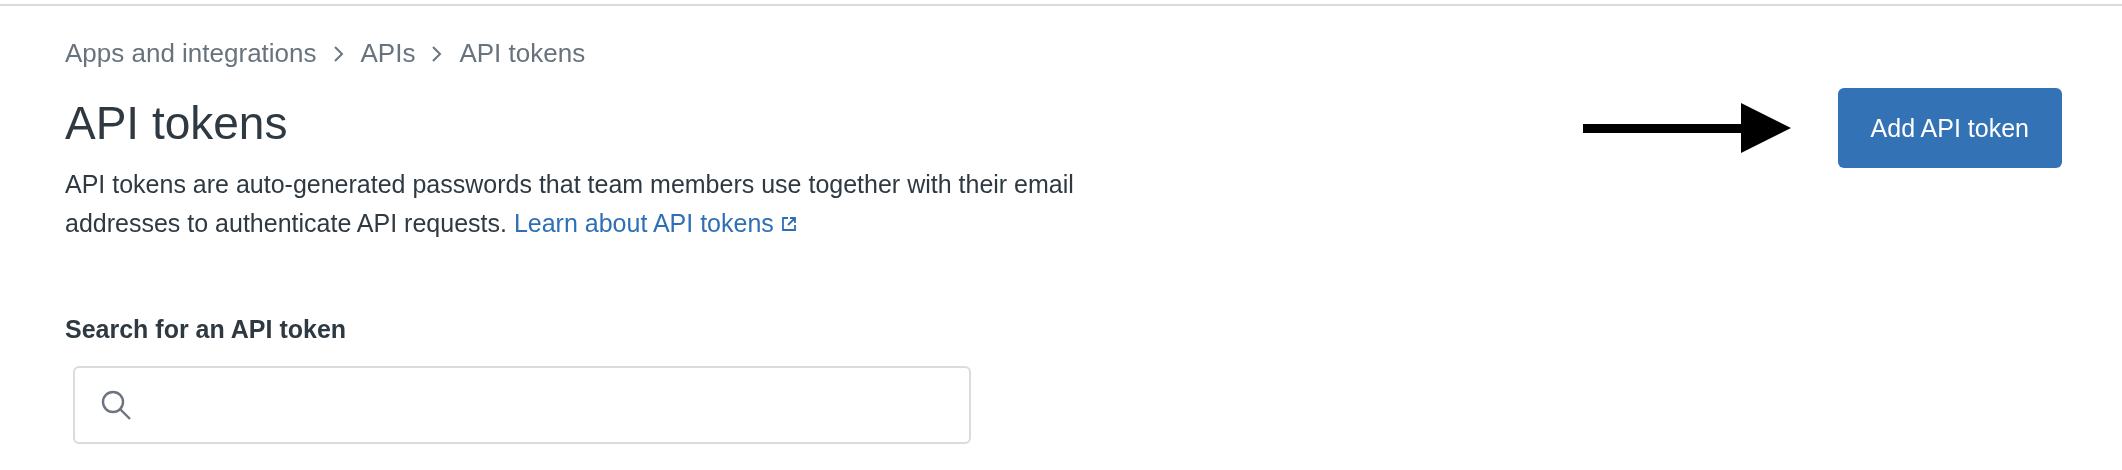 This screenshot has width=2122, height=470. Describe the element at coordinates (1687, 128) in the screenshot. I see `arrow-icon` at that location.